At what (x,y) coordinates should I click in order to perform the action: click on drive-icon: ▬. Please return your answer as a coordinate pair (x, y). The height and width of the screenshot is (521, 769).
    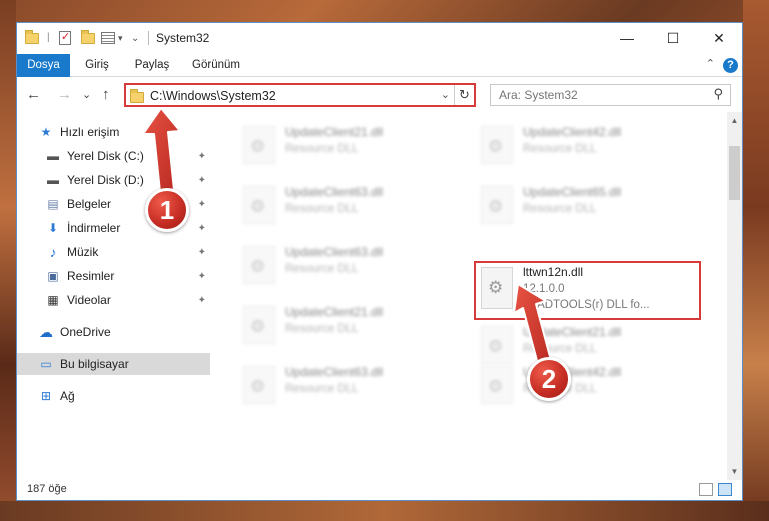
    Looking at the image, I should click on (53, 180).